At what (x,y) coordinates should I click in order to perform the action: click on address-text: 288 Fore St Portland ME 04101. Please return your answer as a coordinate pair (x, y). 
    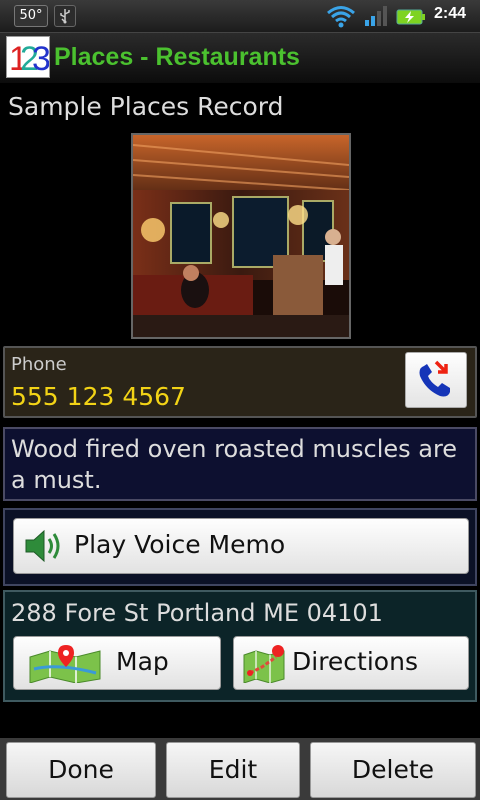
    Looking at the image, I should click on (197, 613).